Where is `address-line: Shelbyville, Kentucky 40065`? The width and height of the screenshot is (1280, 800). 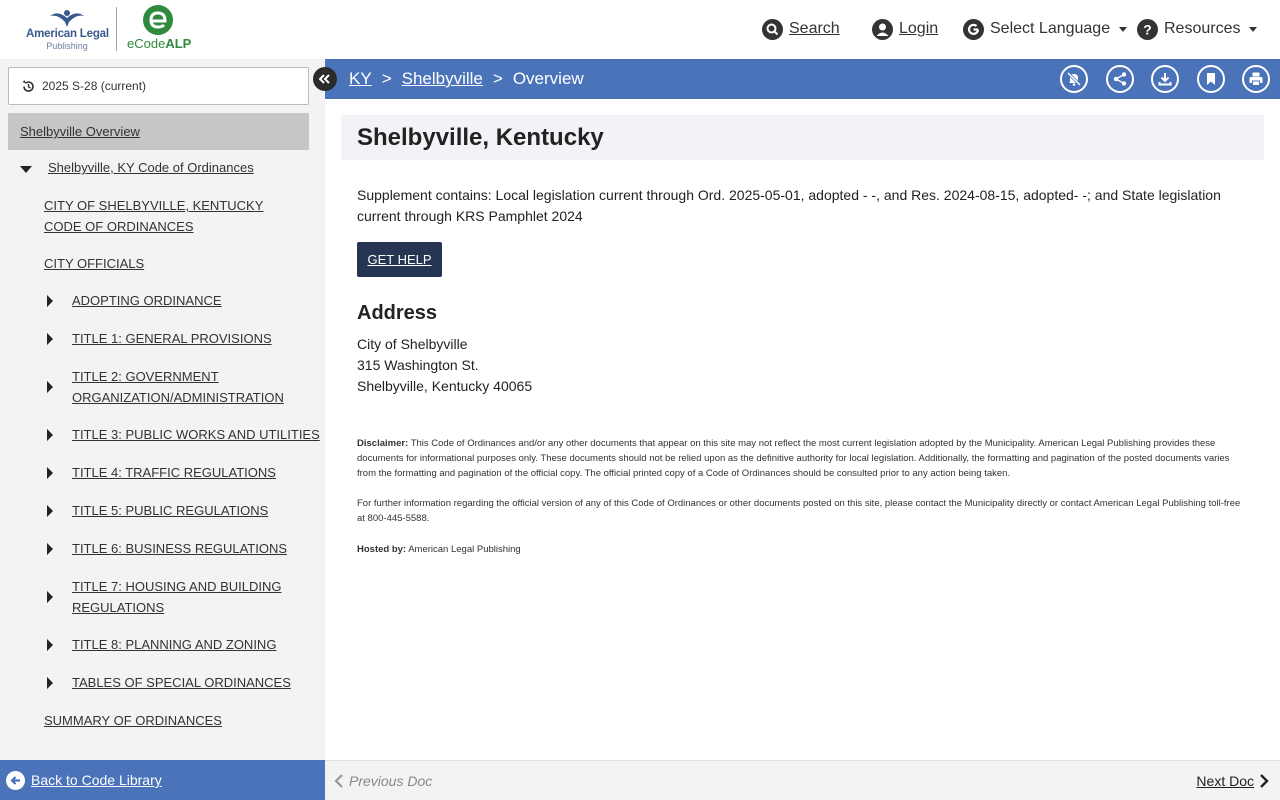
address-line: Shelbyville, Kentucky 40065 is located at coordinates (445, 386).